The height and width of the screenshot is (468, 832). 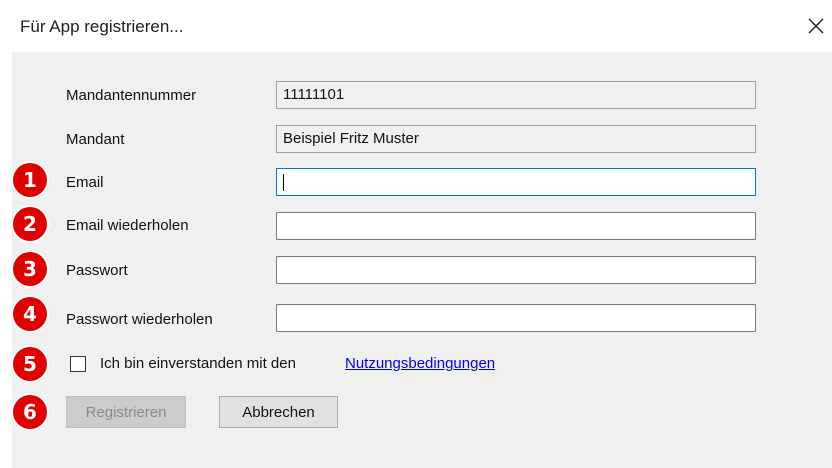 What do you see at coordinates (126, 412) in the screenshot?
I see `register-button: Registrieren` at bounding box center [126, 412].